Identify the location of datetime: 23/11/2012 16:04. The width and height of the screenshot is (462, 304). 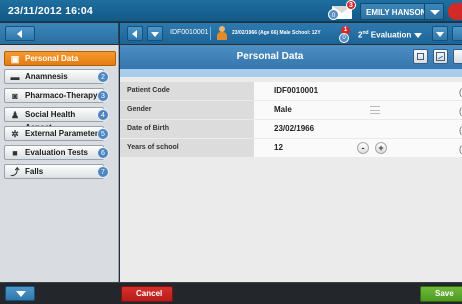
(50, 11).